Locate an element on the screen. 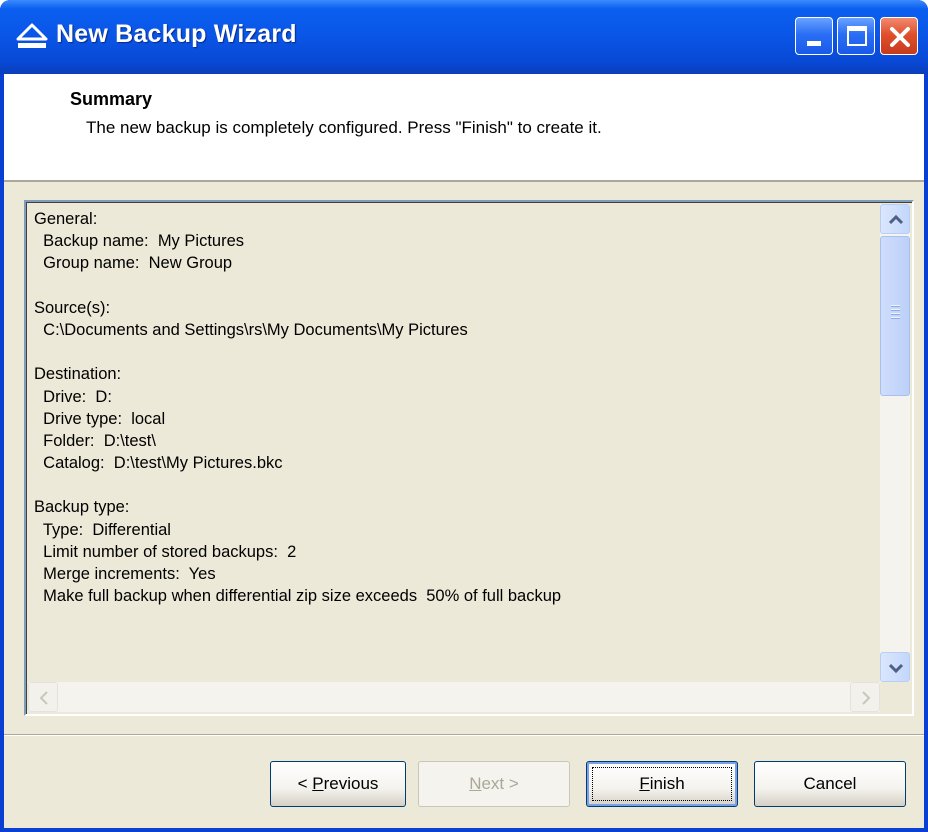 The image size is (928, 832). chevron-down-icon is located at coordinates (896, 668).